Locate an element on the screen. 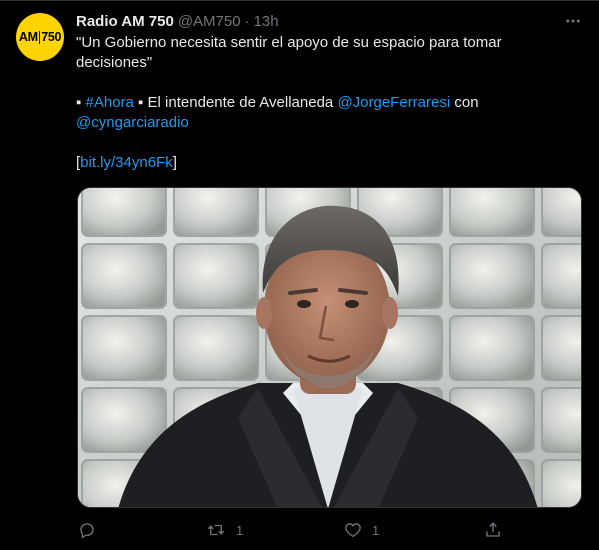 The image size is (599, 550). reply-button is located at coordinates (92, 530).